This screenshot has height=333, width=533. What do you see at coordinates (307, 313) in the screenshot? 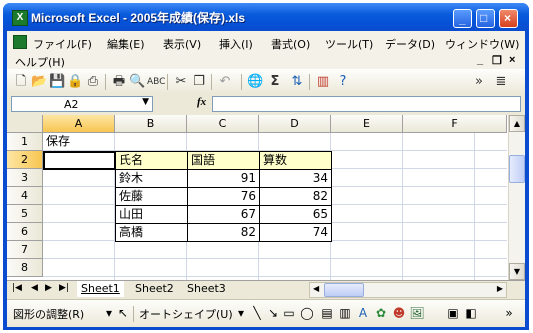
I see `oval-icon: ◯` at bounding box center [307, 313].